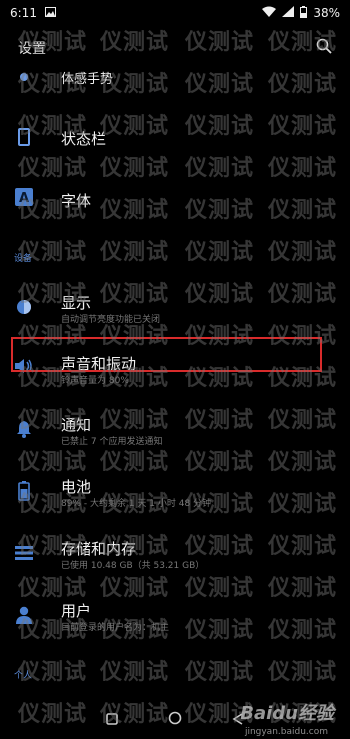 The image size is (350, 739). What do you see at coordinates (175, 48) in the screenshot?
I see `app-bar: 设置` at bounding box center [175, 48].